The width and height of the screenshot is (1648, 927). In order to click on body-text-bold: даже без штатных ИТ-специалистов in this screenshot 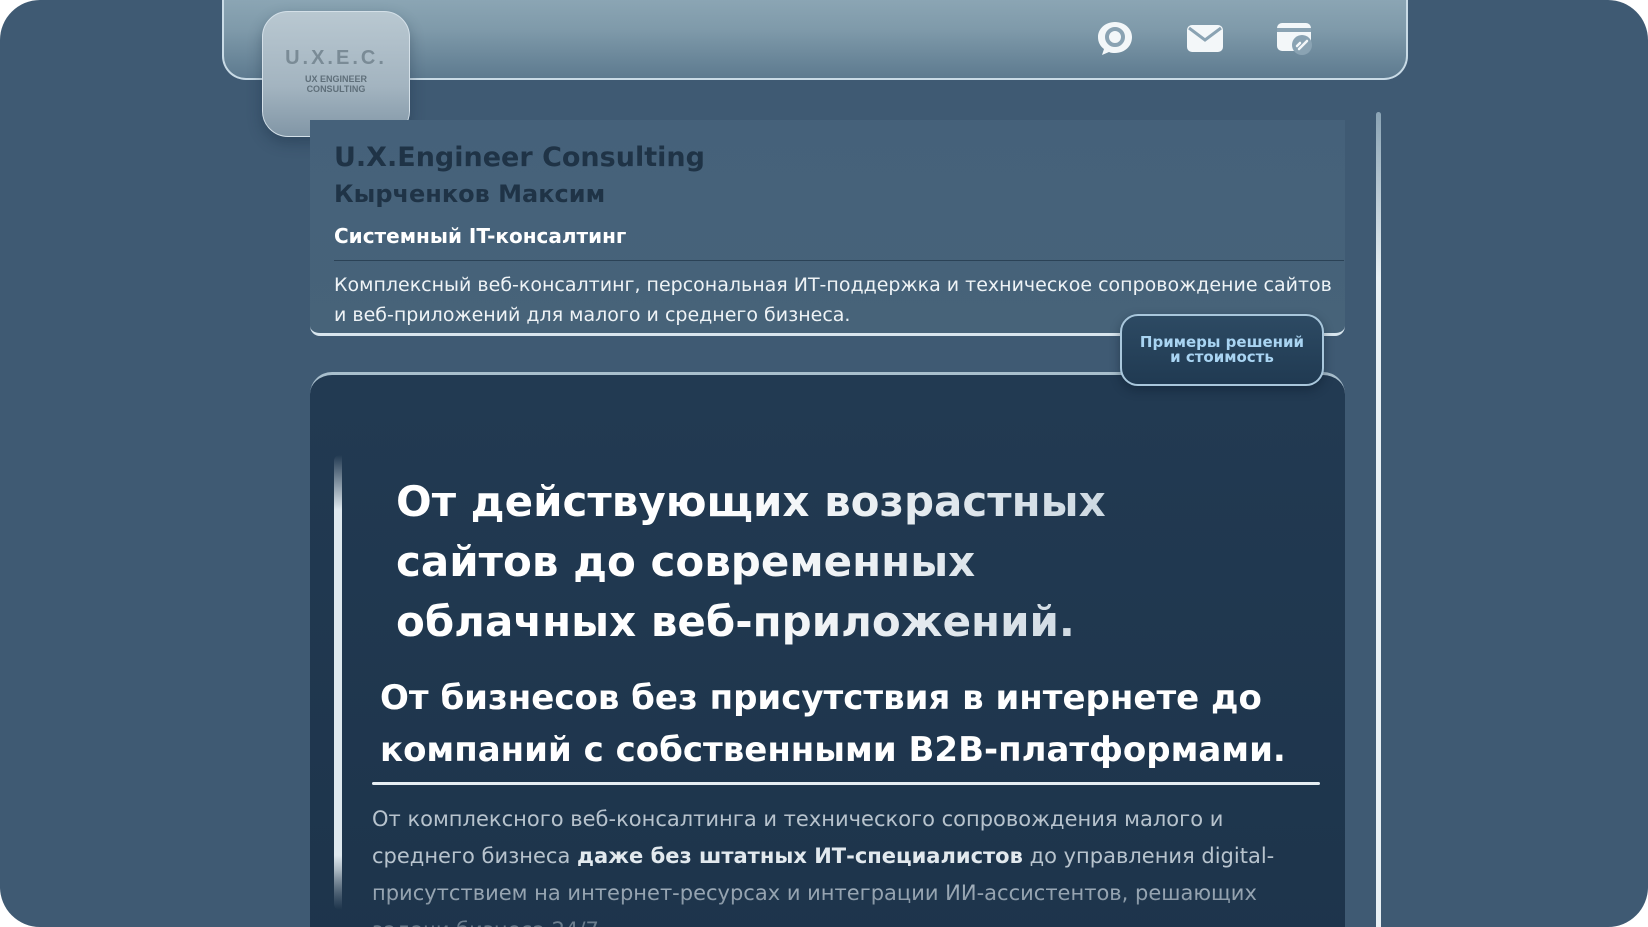, I will do `click(800, 856)`.